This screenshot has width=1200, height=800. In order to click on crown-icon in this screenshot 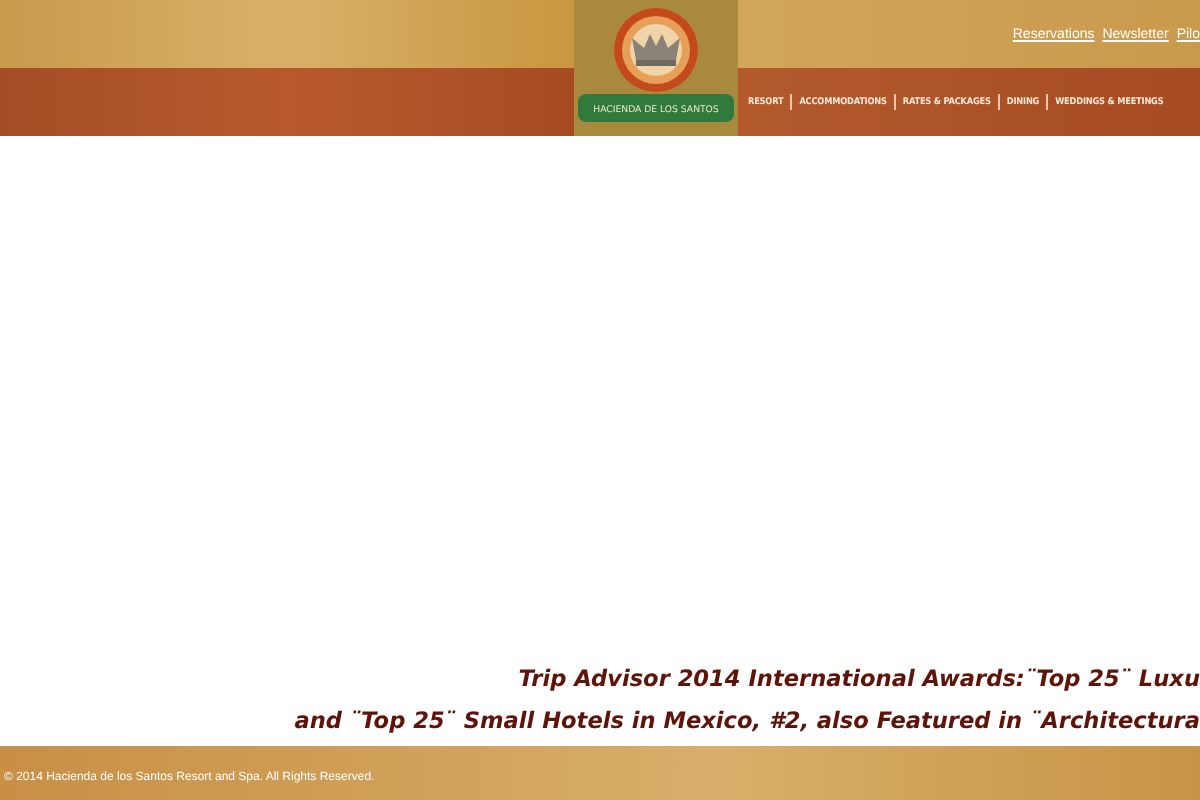, I will do `click(656, 50)`.